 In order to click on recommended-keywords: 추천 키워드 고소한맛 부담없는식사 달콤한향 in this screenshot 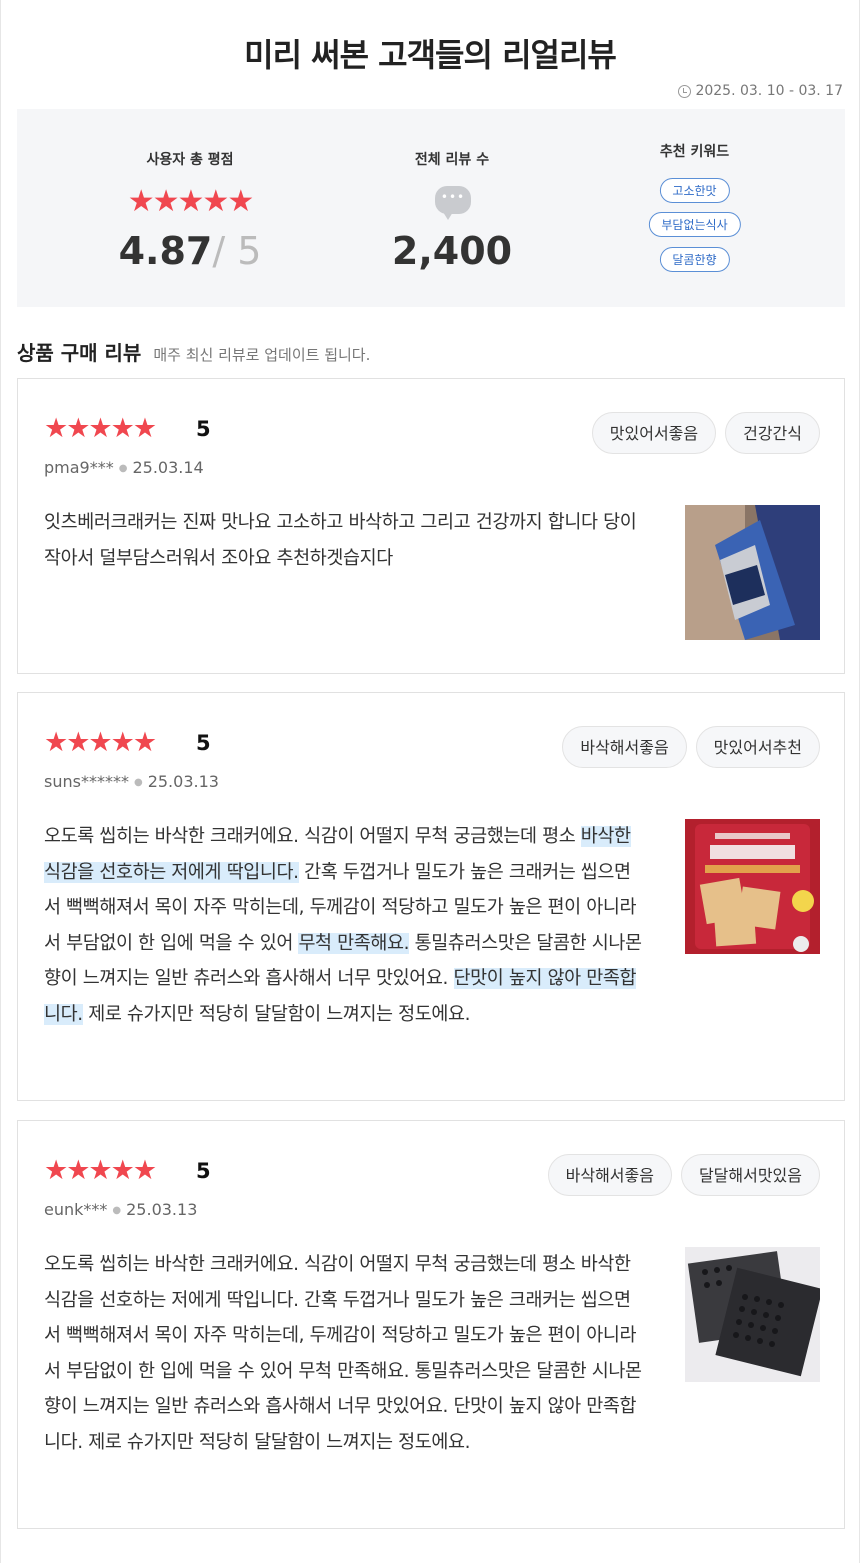, I will do `click(694, 208)`.